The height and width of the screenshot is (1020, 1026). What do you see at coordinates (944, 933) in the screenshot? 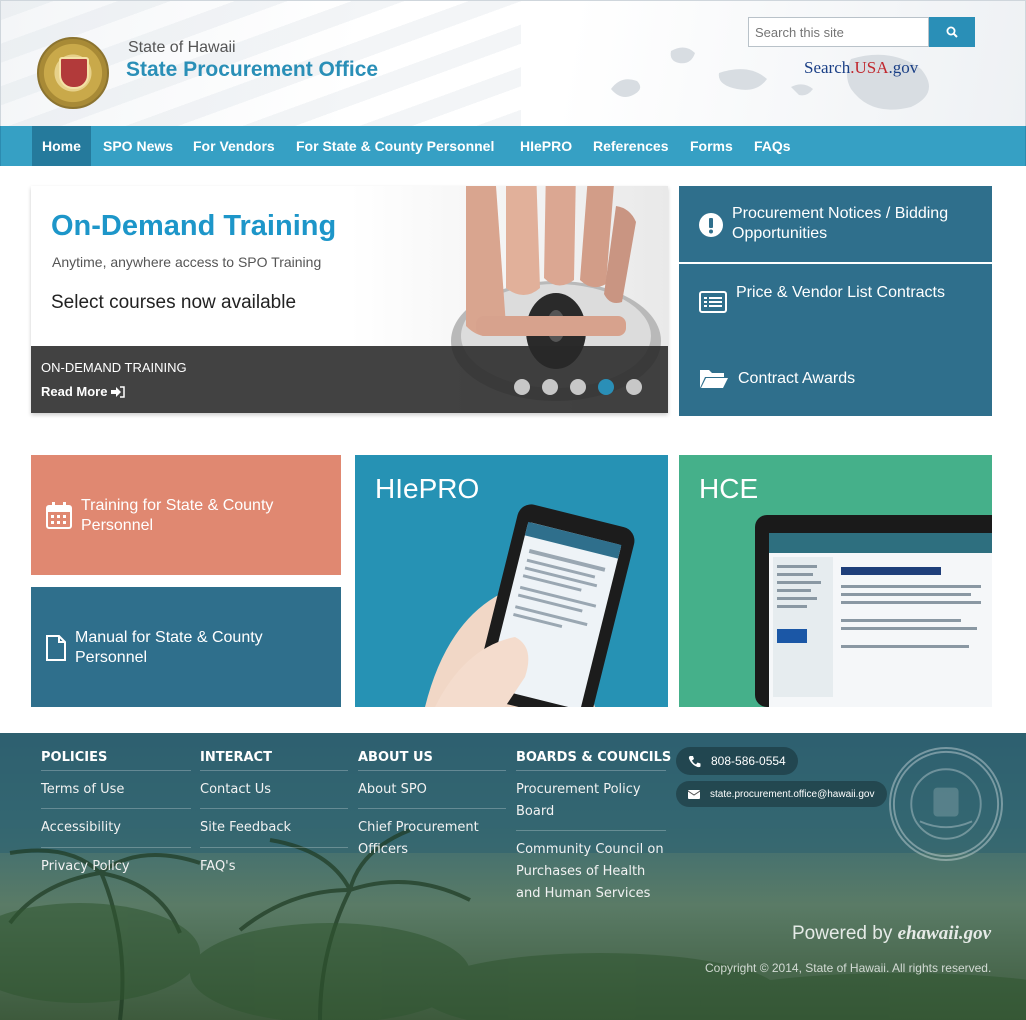
I see `ehawaii-logo: ehawaii.gov` at bounding box center [944, 933].